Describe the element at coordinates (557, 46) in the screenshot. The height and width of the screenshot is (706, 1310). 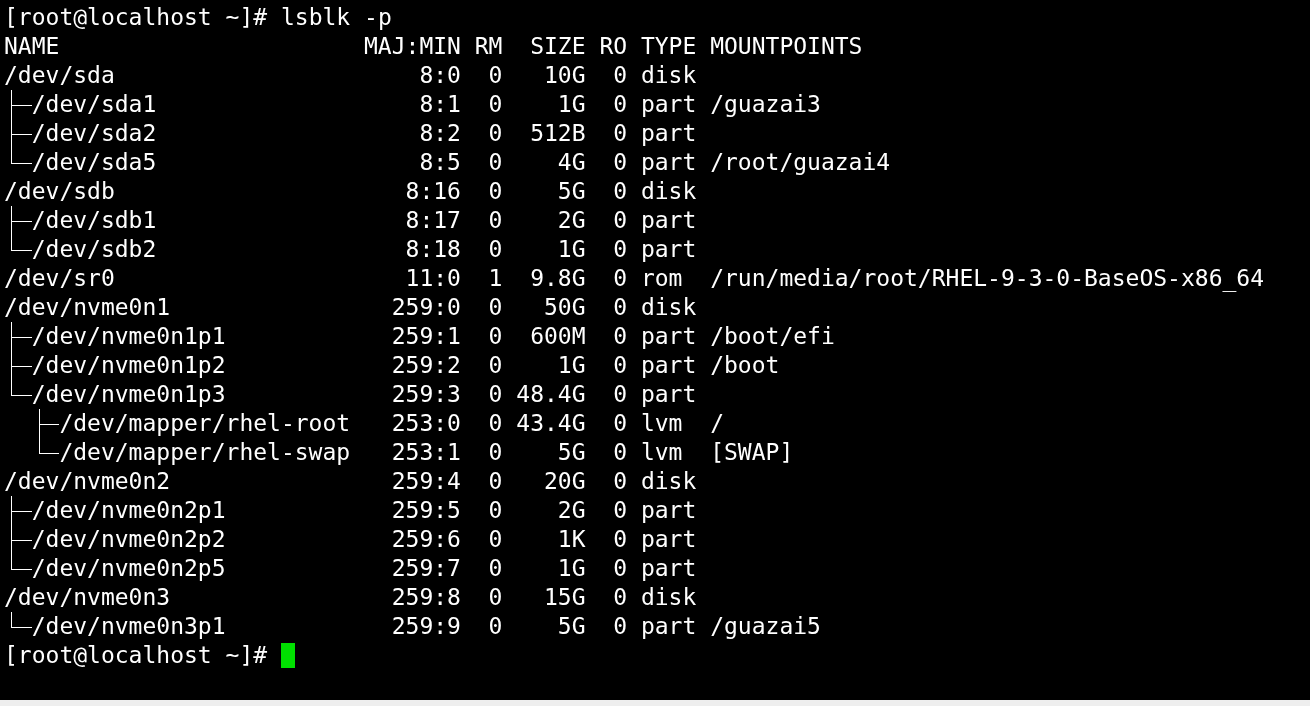
I see `column-header: SIZE` at that location.